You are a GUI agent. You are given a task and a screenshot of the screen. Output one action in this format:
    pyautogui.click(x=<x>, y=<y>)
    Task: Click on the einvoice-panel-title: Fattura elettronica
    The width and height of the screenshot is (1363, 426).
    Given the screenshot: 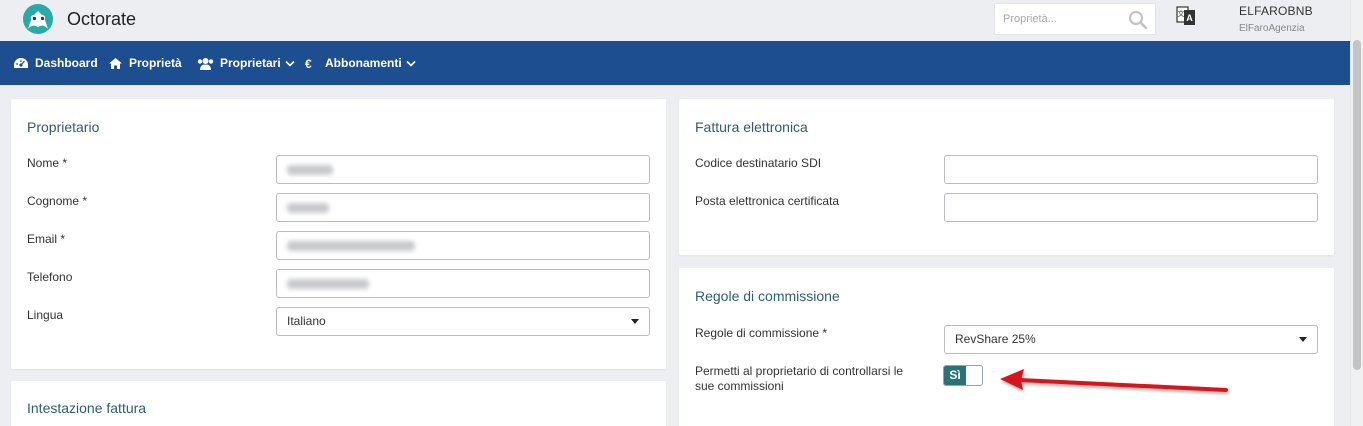 What is the action you would take?
    pyautogui.click(x=751, y=127)
    